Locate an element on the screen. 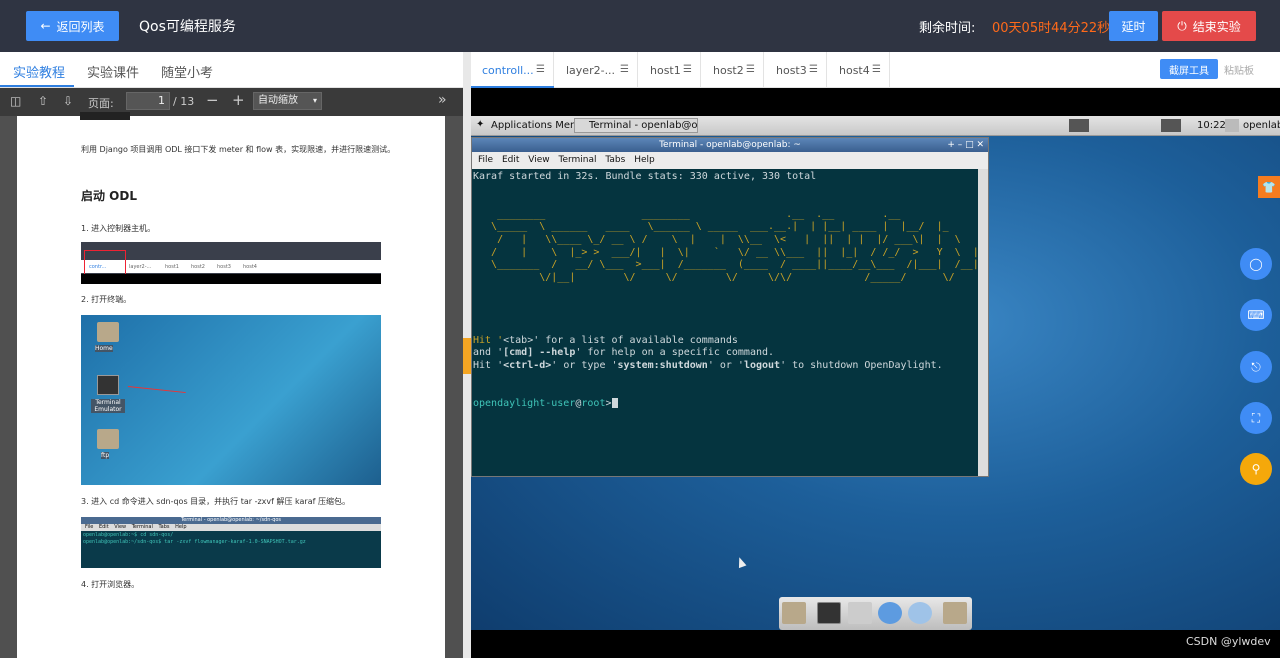 The image size is (1280, 658). tab-courseware: 实验课件 is located at coordinates (113, 71).